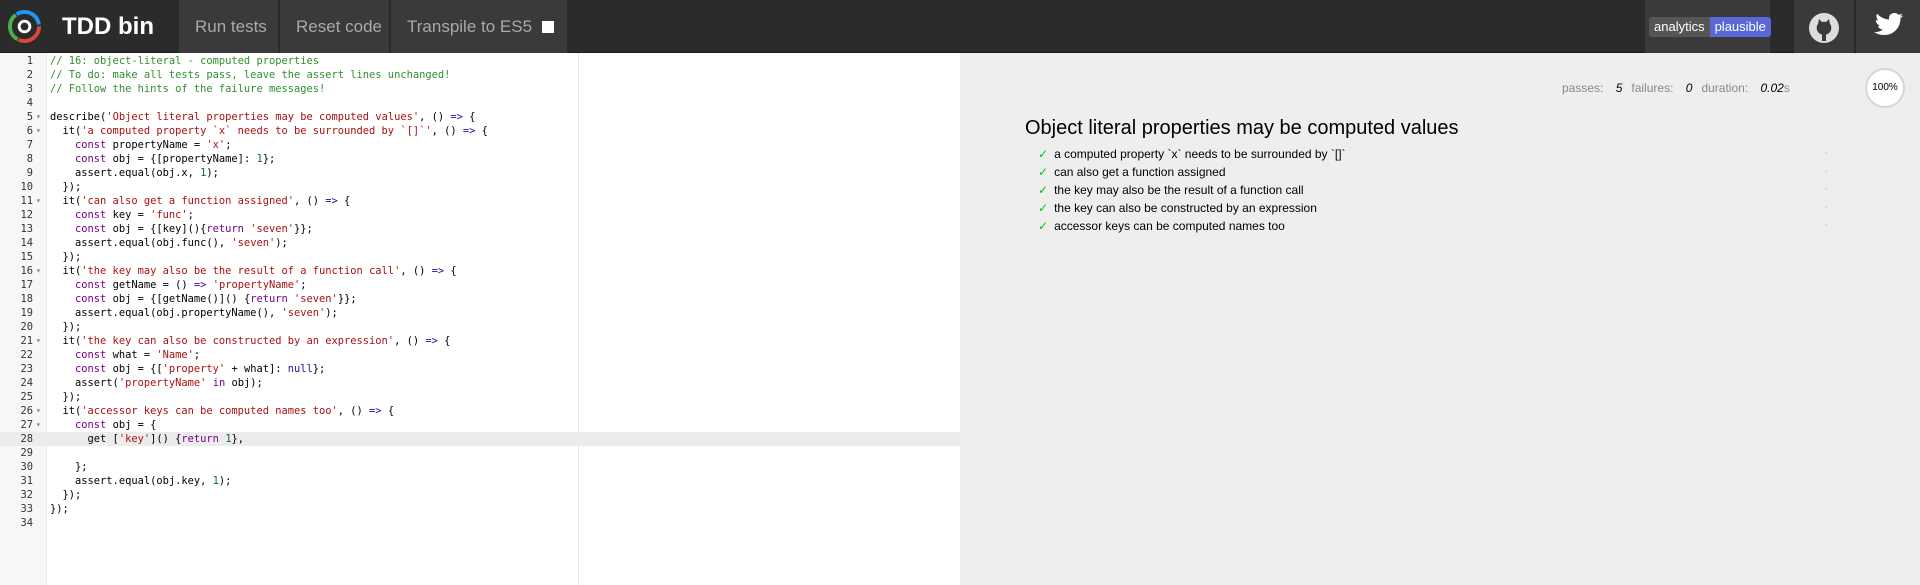 This screenshot has height=585, width=1920. Describe the element at coordinates (229, 26) in the screenshot. I see `run-tests-button: Run tests` at that location.